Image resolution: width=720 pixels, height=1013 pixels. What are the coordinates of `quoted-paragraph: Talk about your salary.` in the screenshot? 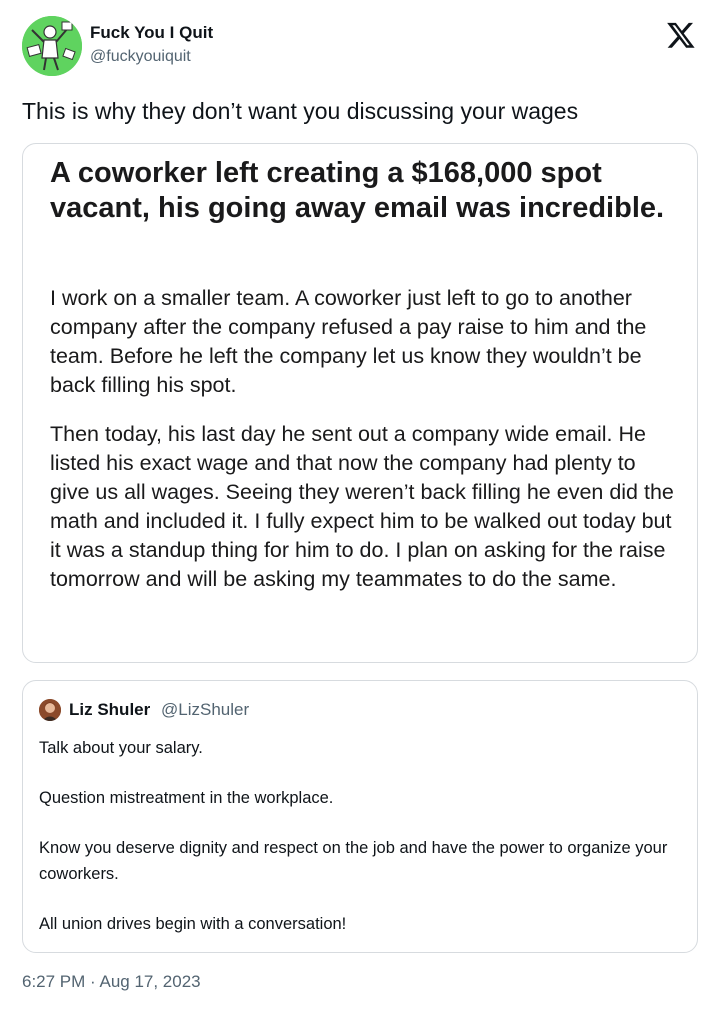 It's located at (121, 748).